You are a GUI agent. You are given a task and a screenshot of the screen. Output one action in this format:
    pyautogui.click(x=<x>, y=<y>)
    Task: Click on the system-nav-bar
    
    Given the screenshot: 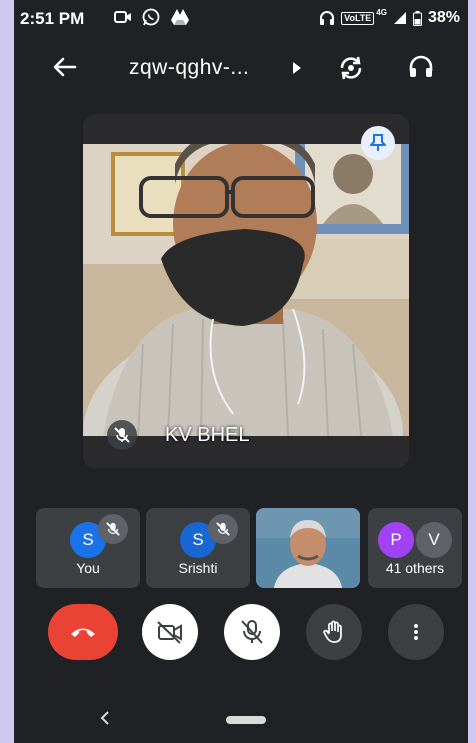 What is the action you would take?
    pyautogui.click(x=241, y=721)
    